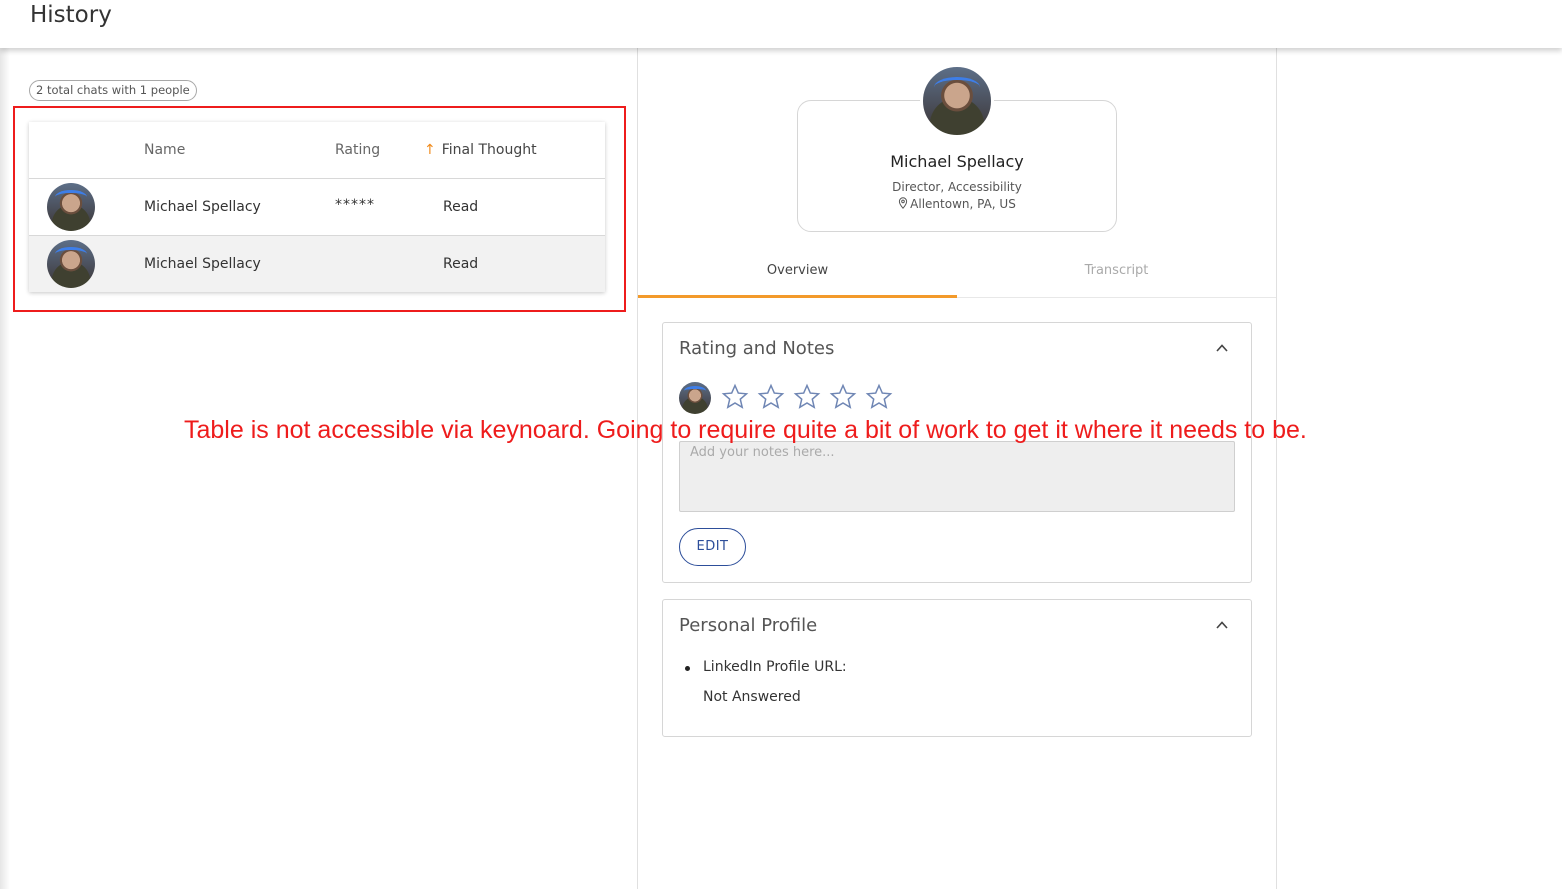  What do you see at coordinates (687, 668) in the screenshot?
I see `bullet-icon` at bounding box center [687, 668].